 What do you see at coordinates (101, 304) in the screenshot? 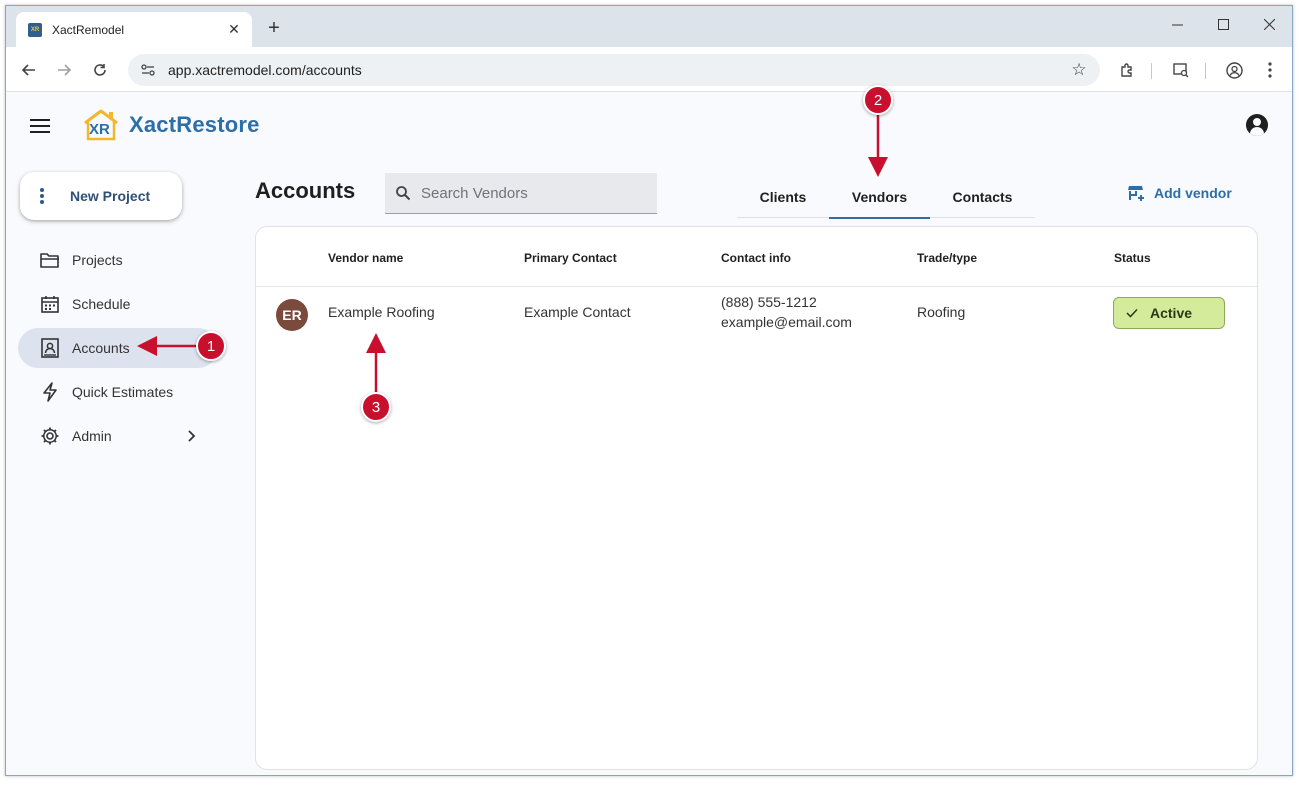
I see `sidebar-item-label: Schedule` at bounding box center [101, 304].